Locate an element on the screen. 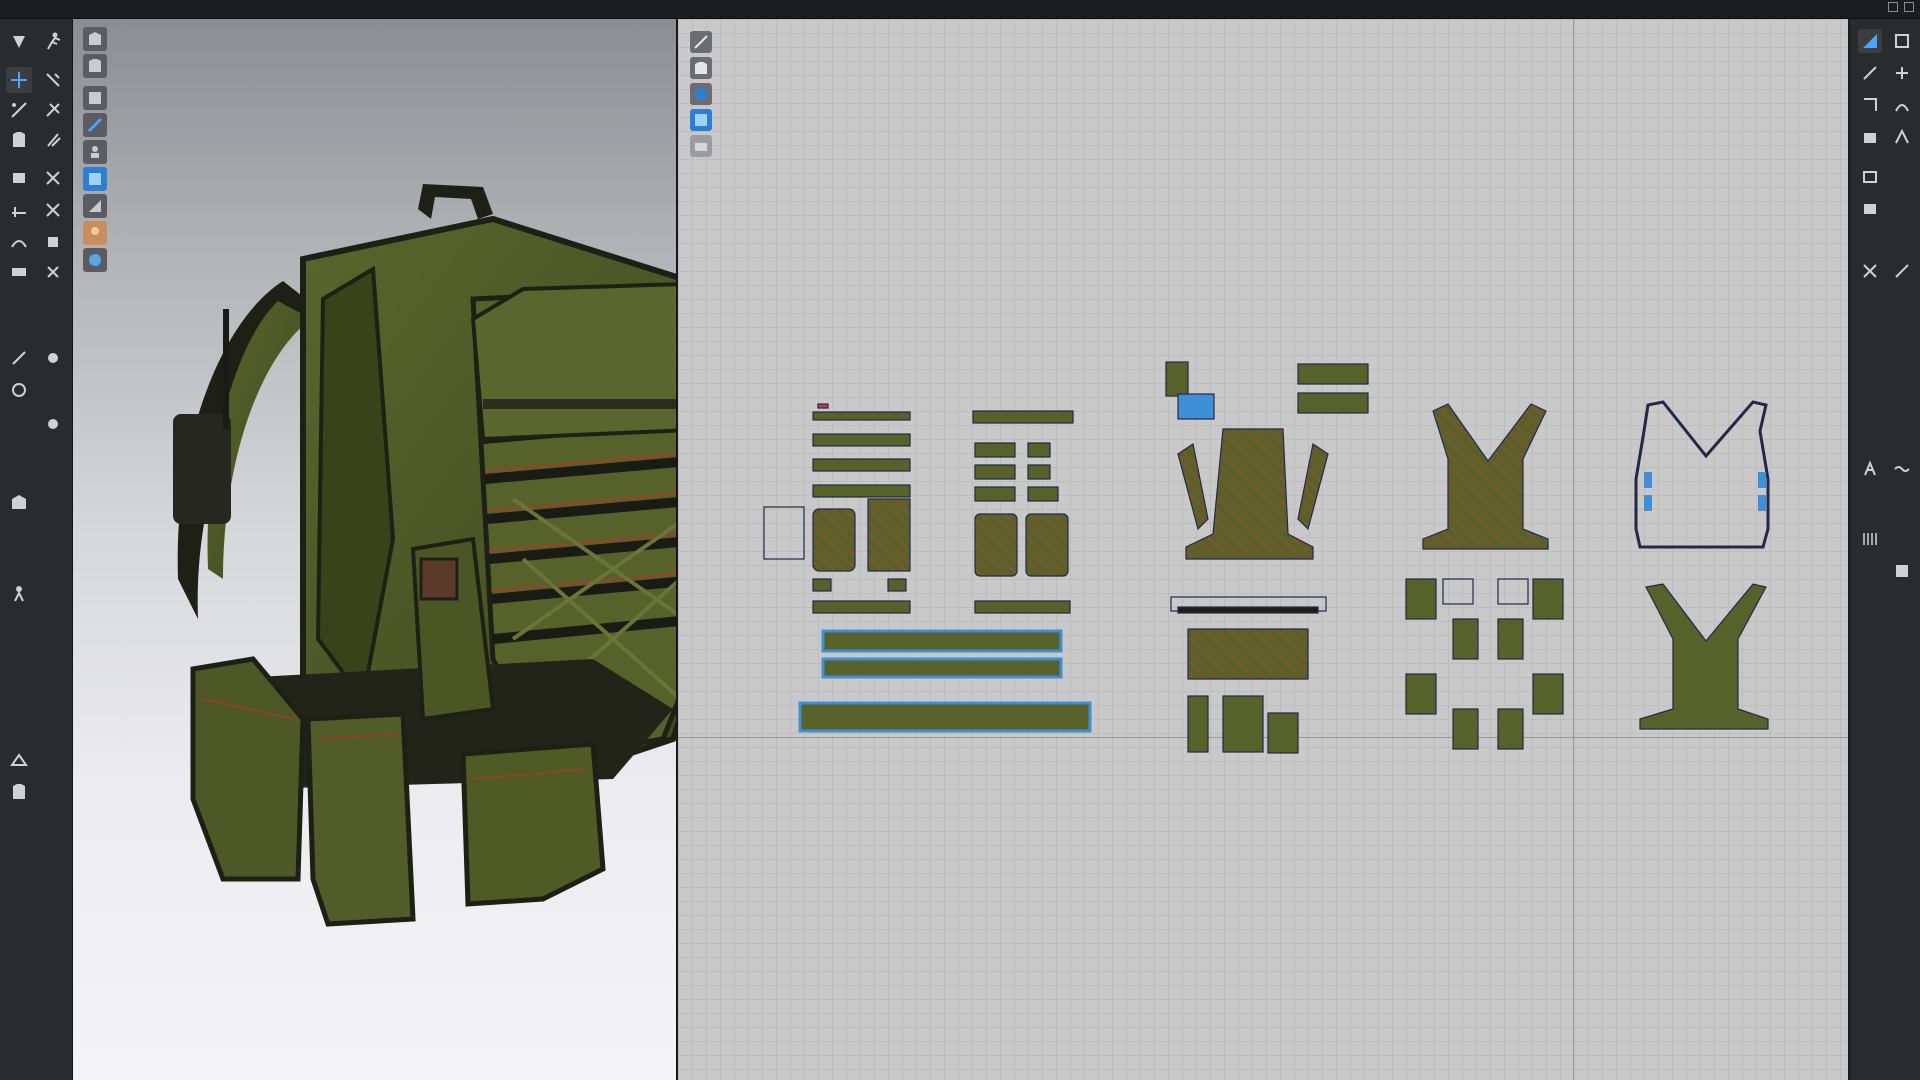  segment-icon is located at coordinates (1870, 177).